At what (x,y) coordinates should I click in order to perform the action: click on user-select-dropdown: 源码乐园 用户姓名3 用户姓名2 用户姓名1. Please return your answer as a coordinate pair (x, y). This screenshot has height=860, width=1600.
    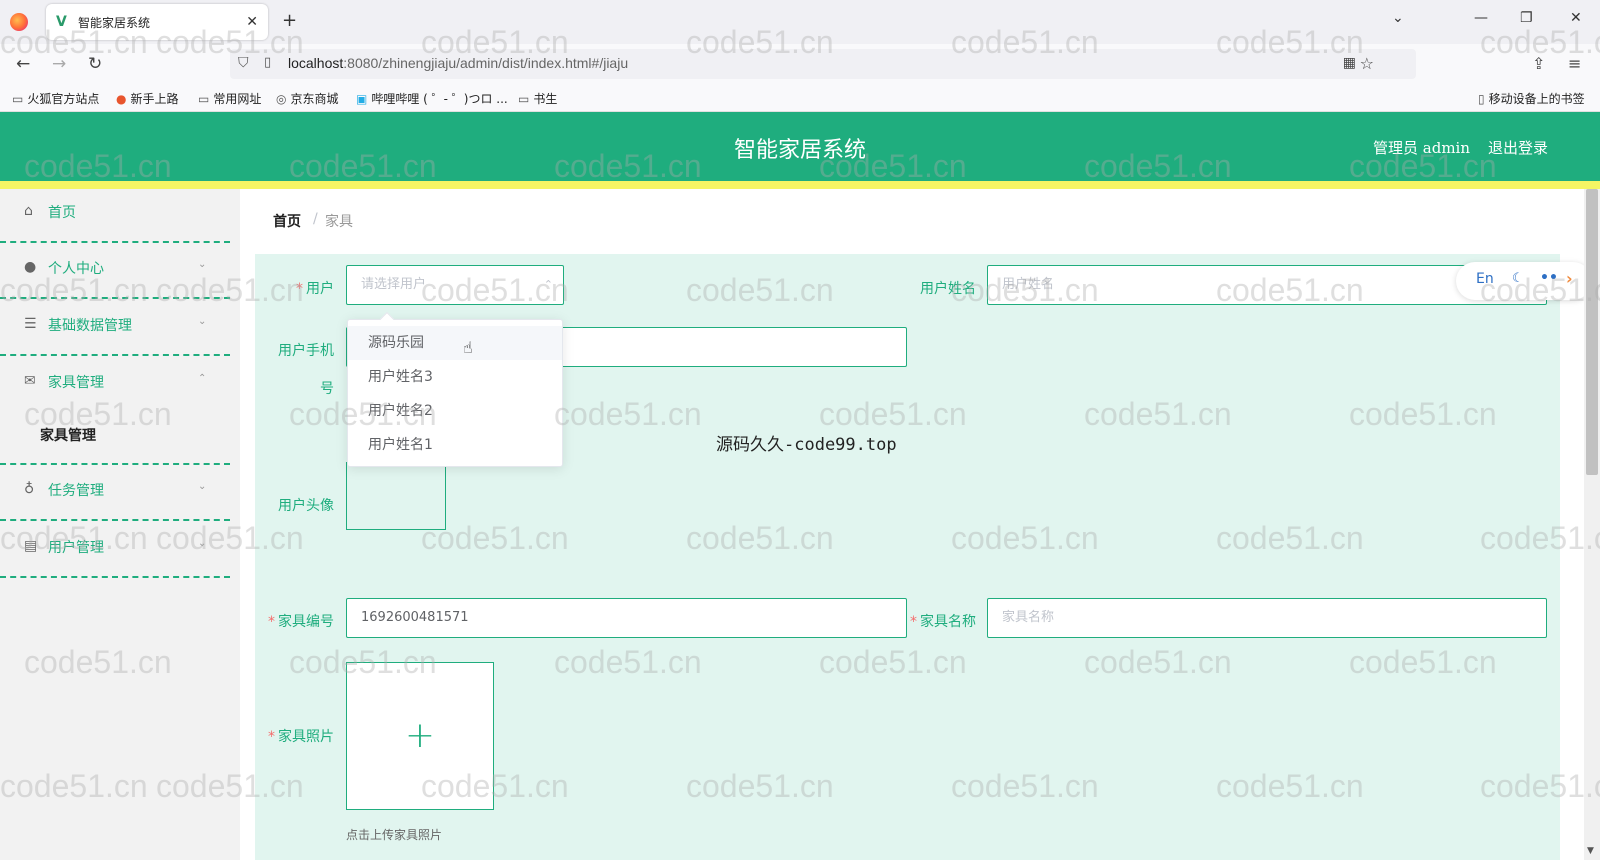
    Looking at the image, I should click on (455, 389).